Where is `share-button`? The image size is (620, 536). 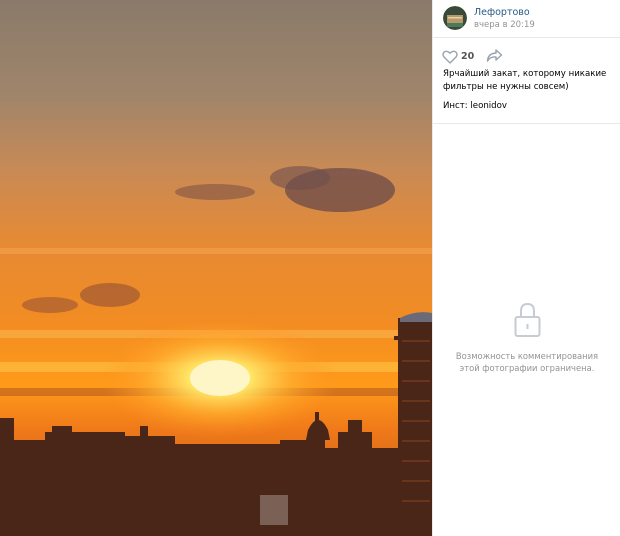
share-button is located at coordinates (494, 55).